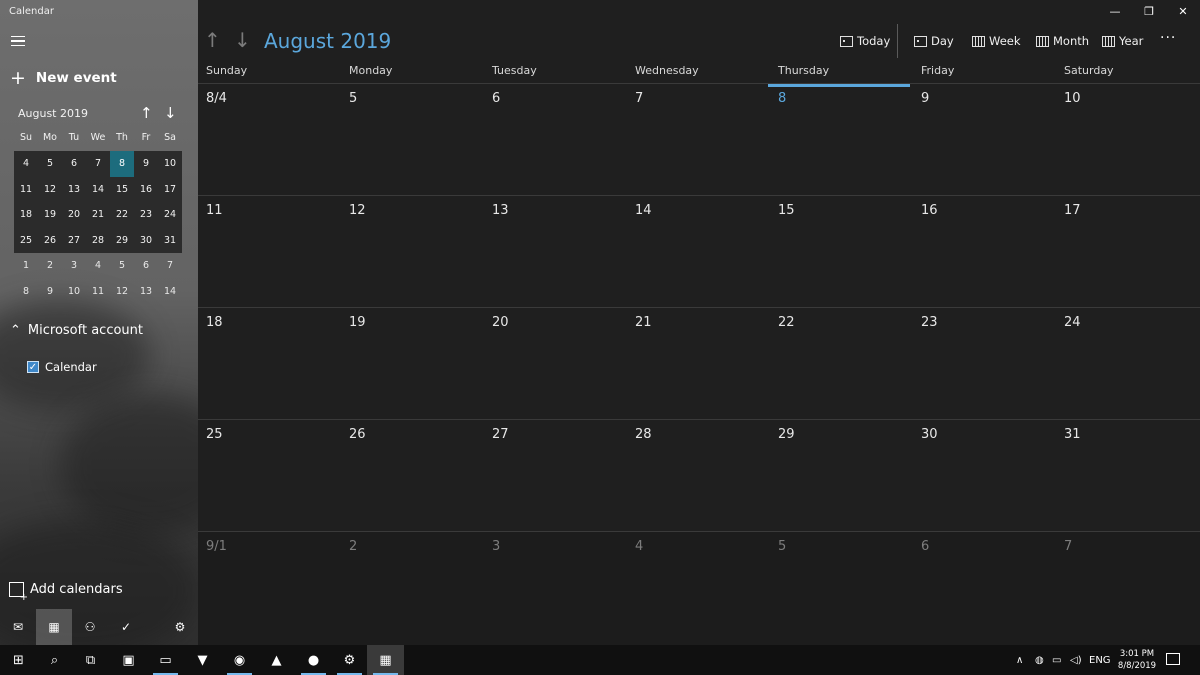 The image size is (1200, 675). What do you see at coordinates (841, 252) in the screenshot?
I see `day-cell: 15` at bounding box center [841, 252].